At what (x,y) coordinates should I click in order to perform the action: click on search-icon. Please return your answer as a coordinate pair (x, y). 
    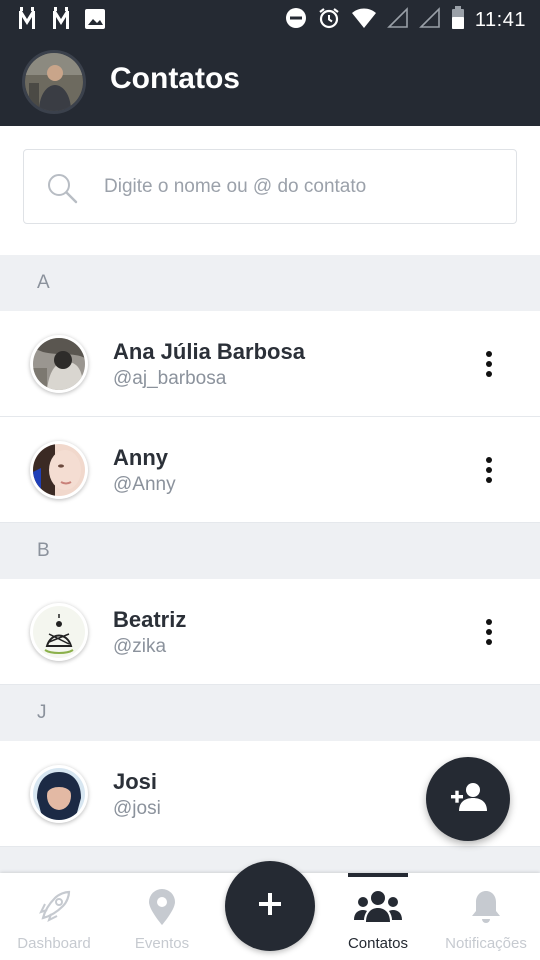
    Looking at the image, I should click on (62, 188).